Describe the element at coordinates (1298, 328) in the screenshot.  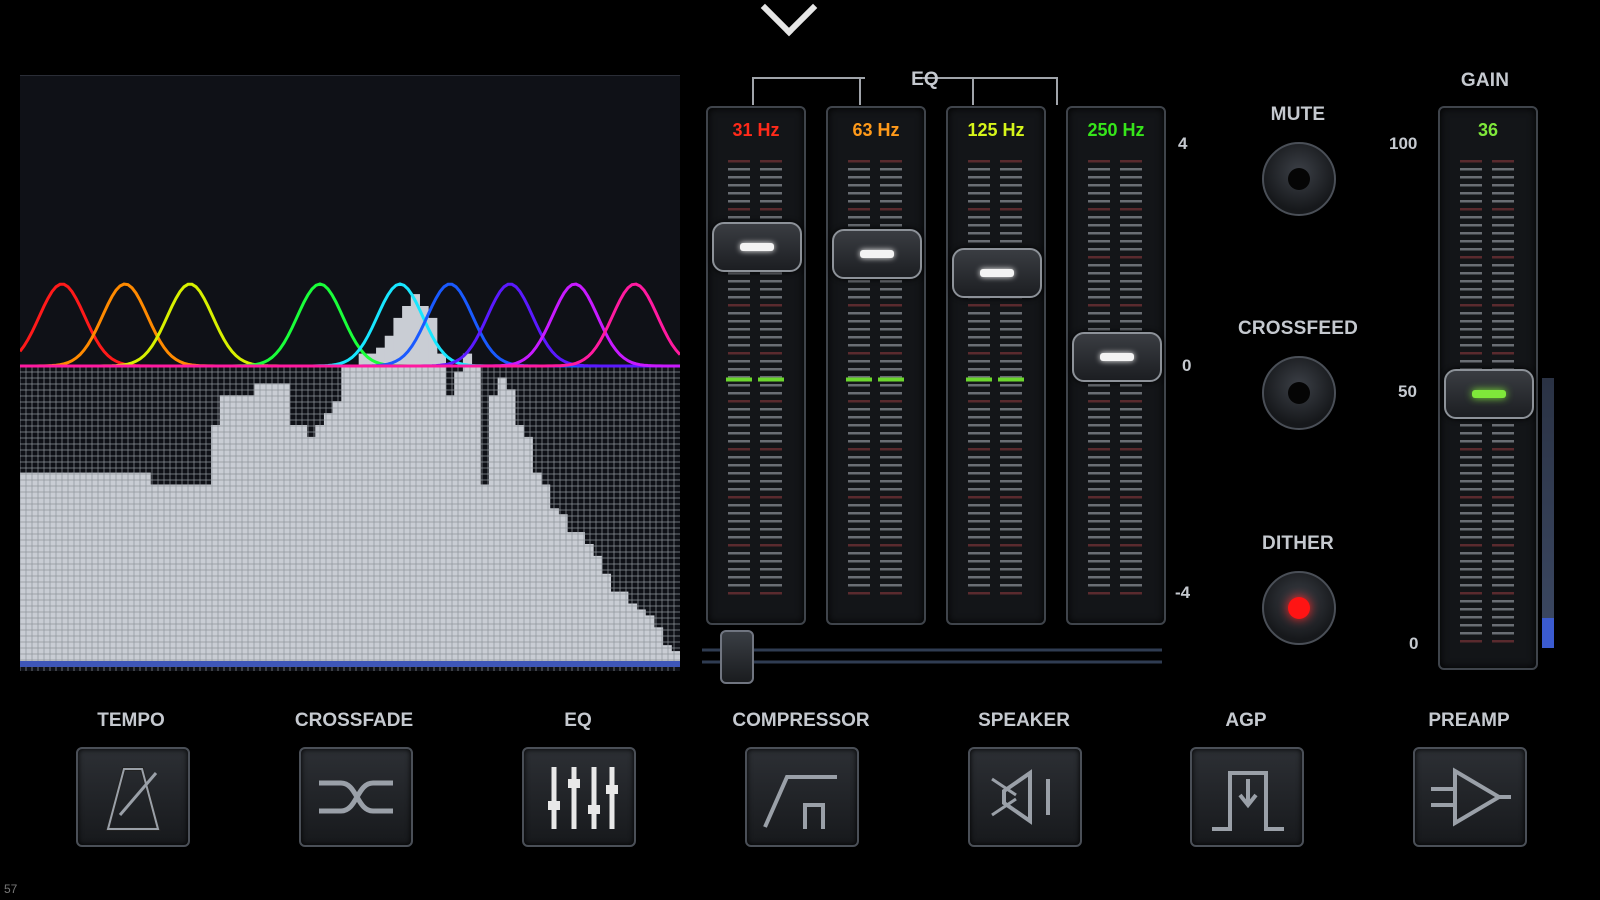
I see `crossfeed-label: CROSSFEED` at that location.